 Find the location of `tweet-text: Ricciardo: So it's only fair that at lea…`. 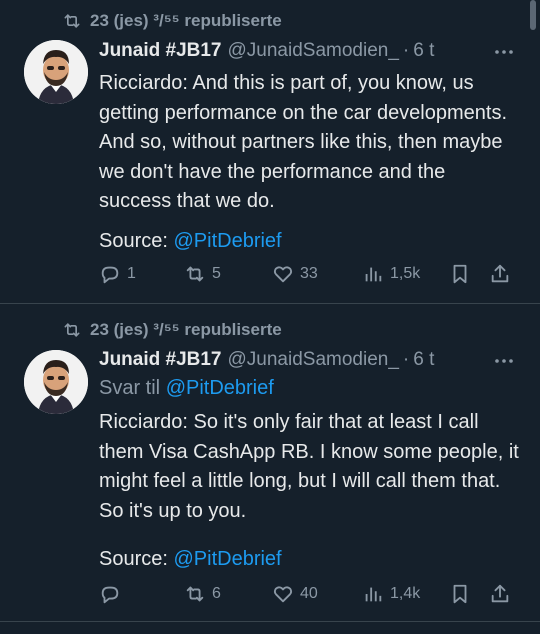

tweet-text: Ricciardo: So it's only fair that at lea… is located at coordinates (309, 466).